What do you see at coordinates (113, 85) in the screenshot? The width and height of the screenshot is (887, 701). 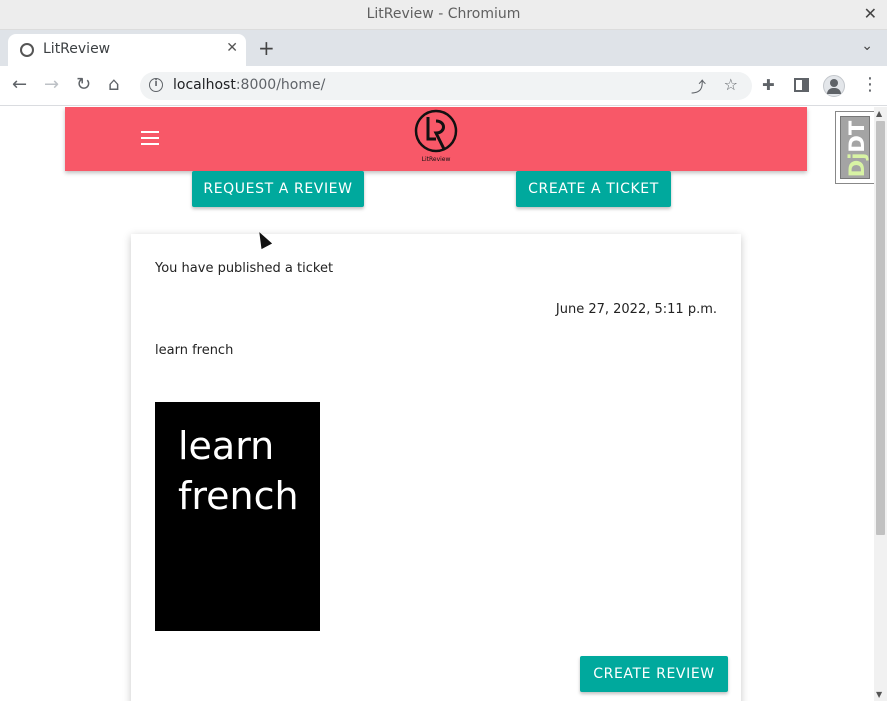 I see `home-icon: ⌂` at bounding box center [113, 85].